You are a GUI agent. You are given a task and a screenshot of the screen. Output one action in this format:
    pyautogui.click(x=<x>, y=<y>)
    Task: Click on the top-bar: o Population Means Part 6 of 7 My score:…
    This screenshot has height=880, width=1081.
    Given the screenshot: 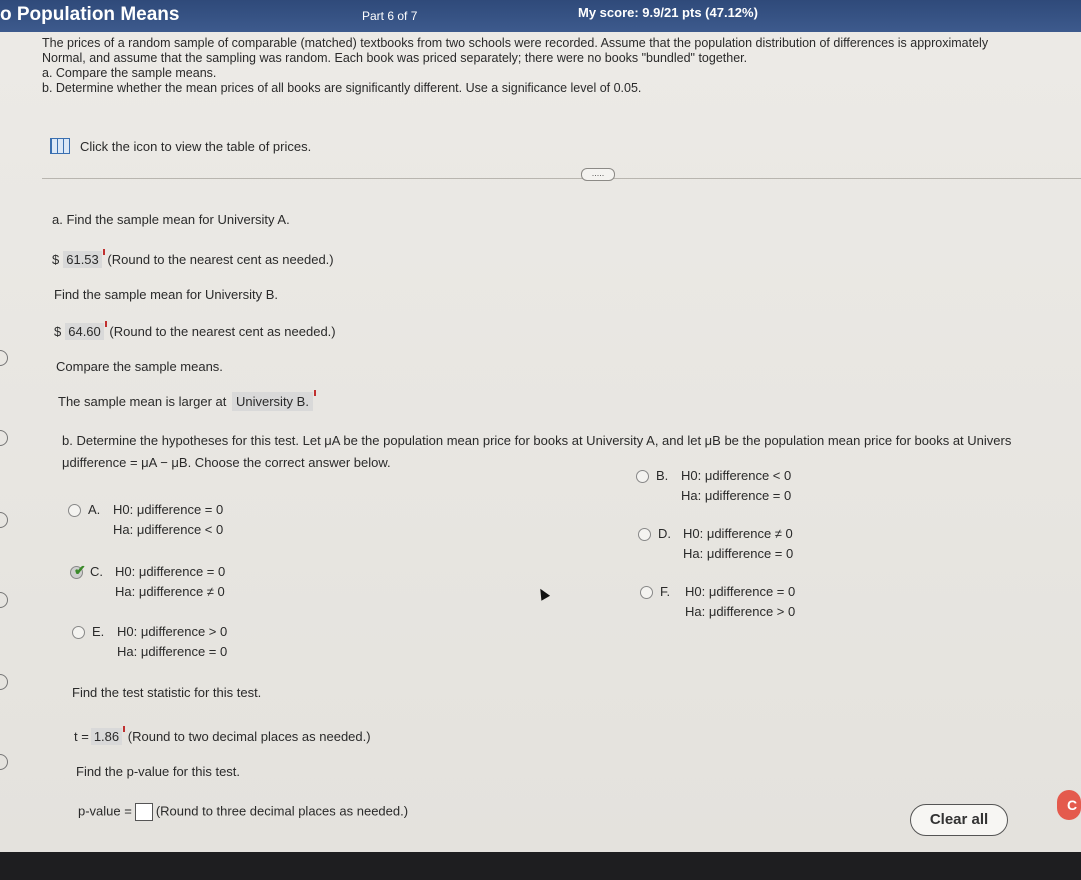 What is the action you would take?
    pyautogui.click(x=540, y=16)
    